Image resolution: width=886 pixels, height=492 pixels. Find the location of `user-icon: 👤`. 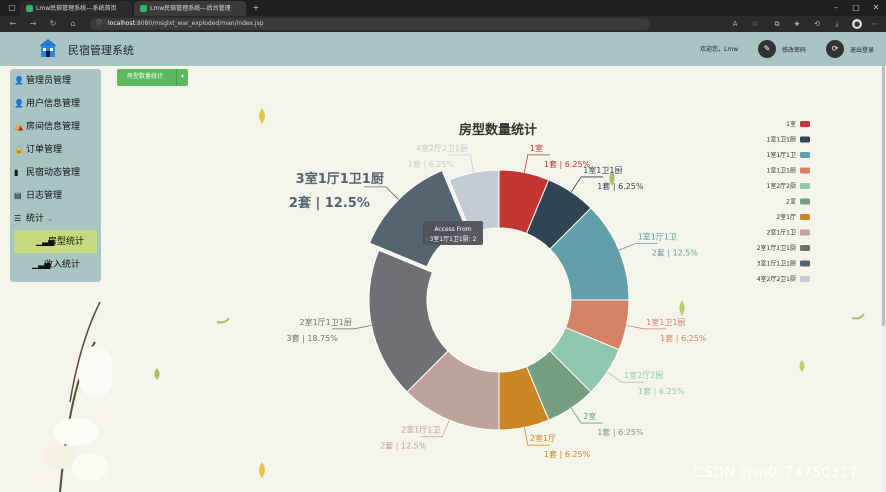

user-icon: 👤 is located at coordinates (19, 103).